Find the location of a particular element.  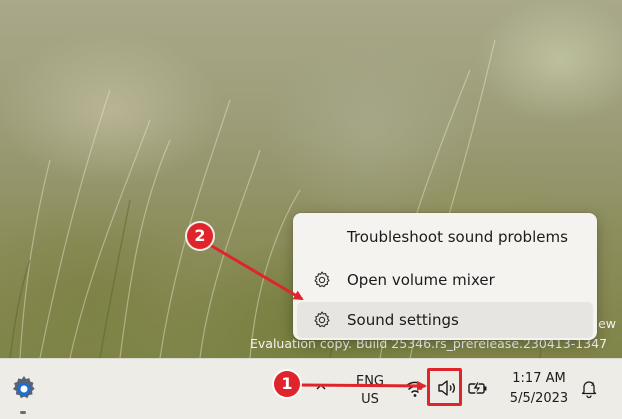

menu-item-sound-settings: Sound settings is located at coordinates (445, 320).